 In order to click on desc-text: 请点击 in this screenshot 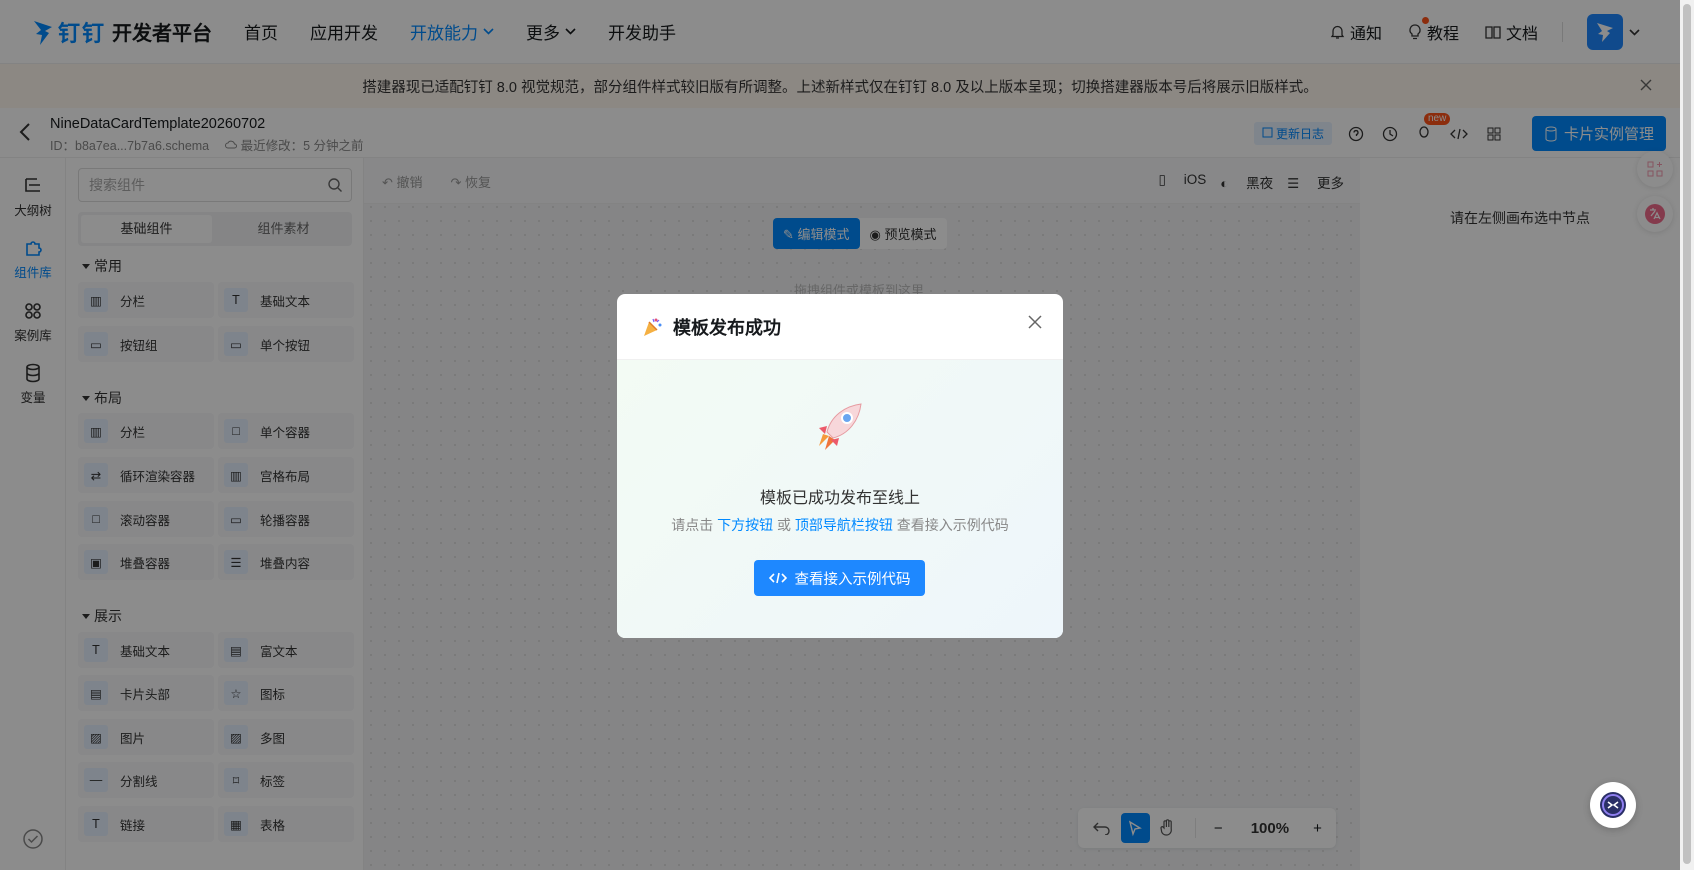, I will do `click(694, 525)`.